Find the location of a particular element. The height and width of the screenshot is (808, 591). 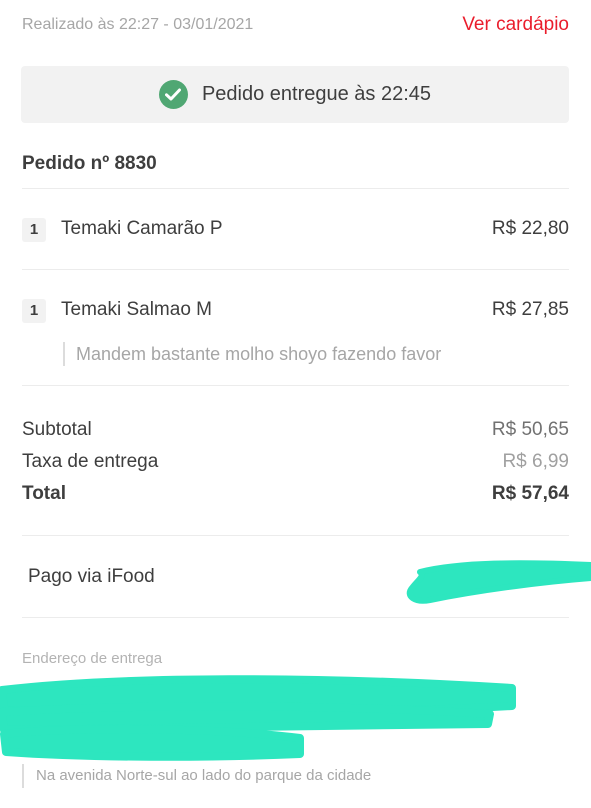

delivery-status-banner: Pedido entregue às 22:45 is located at coordinates (295, 94).